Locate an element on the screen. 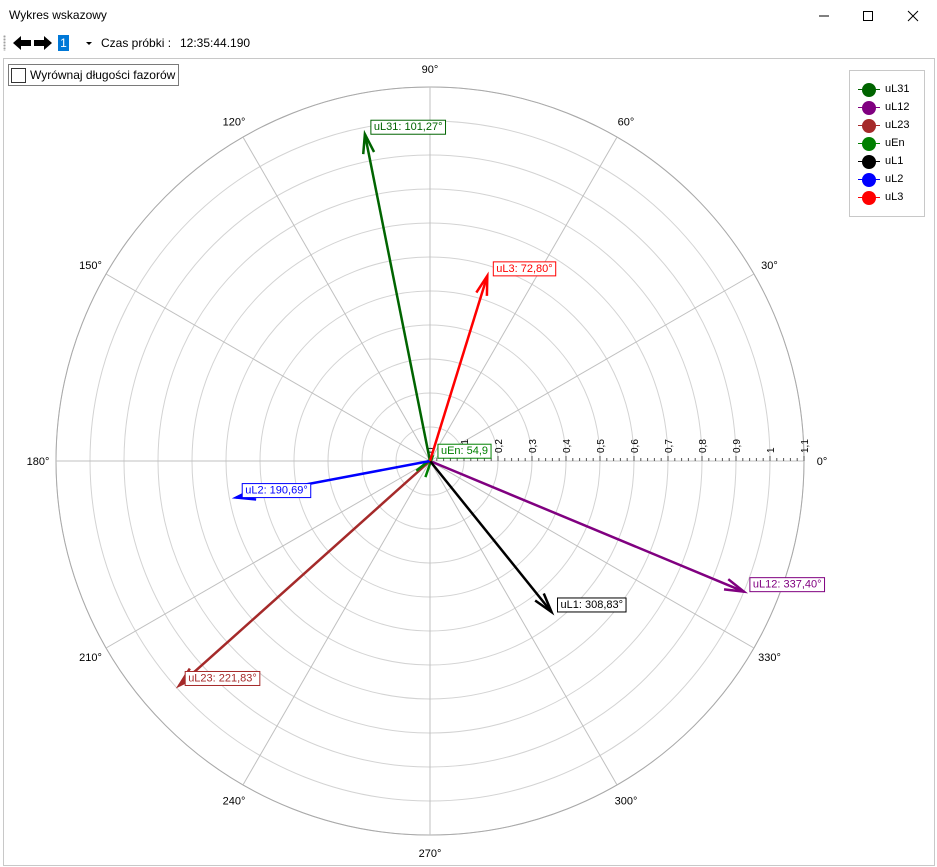 This screenshot has height=867, width=937. angle-label: 330° is located at coordinates (769, 658).